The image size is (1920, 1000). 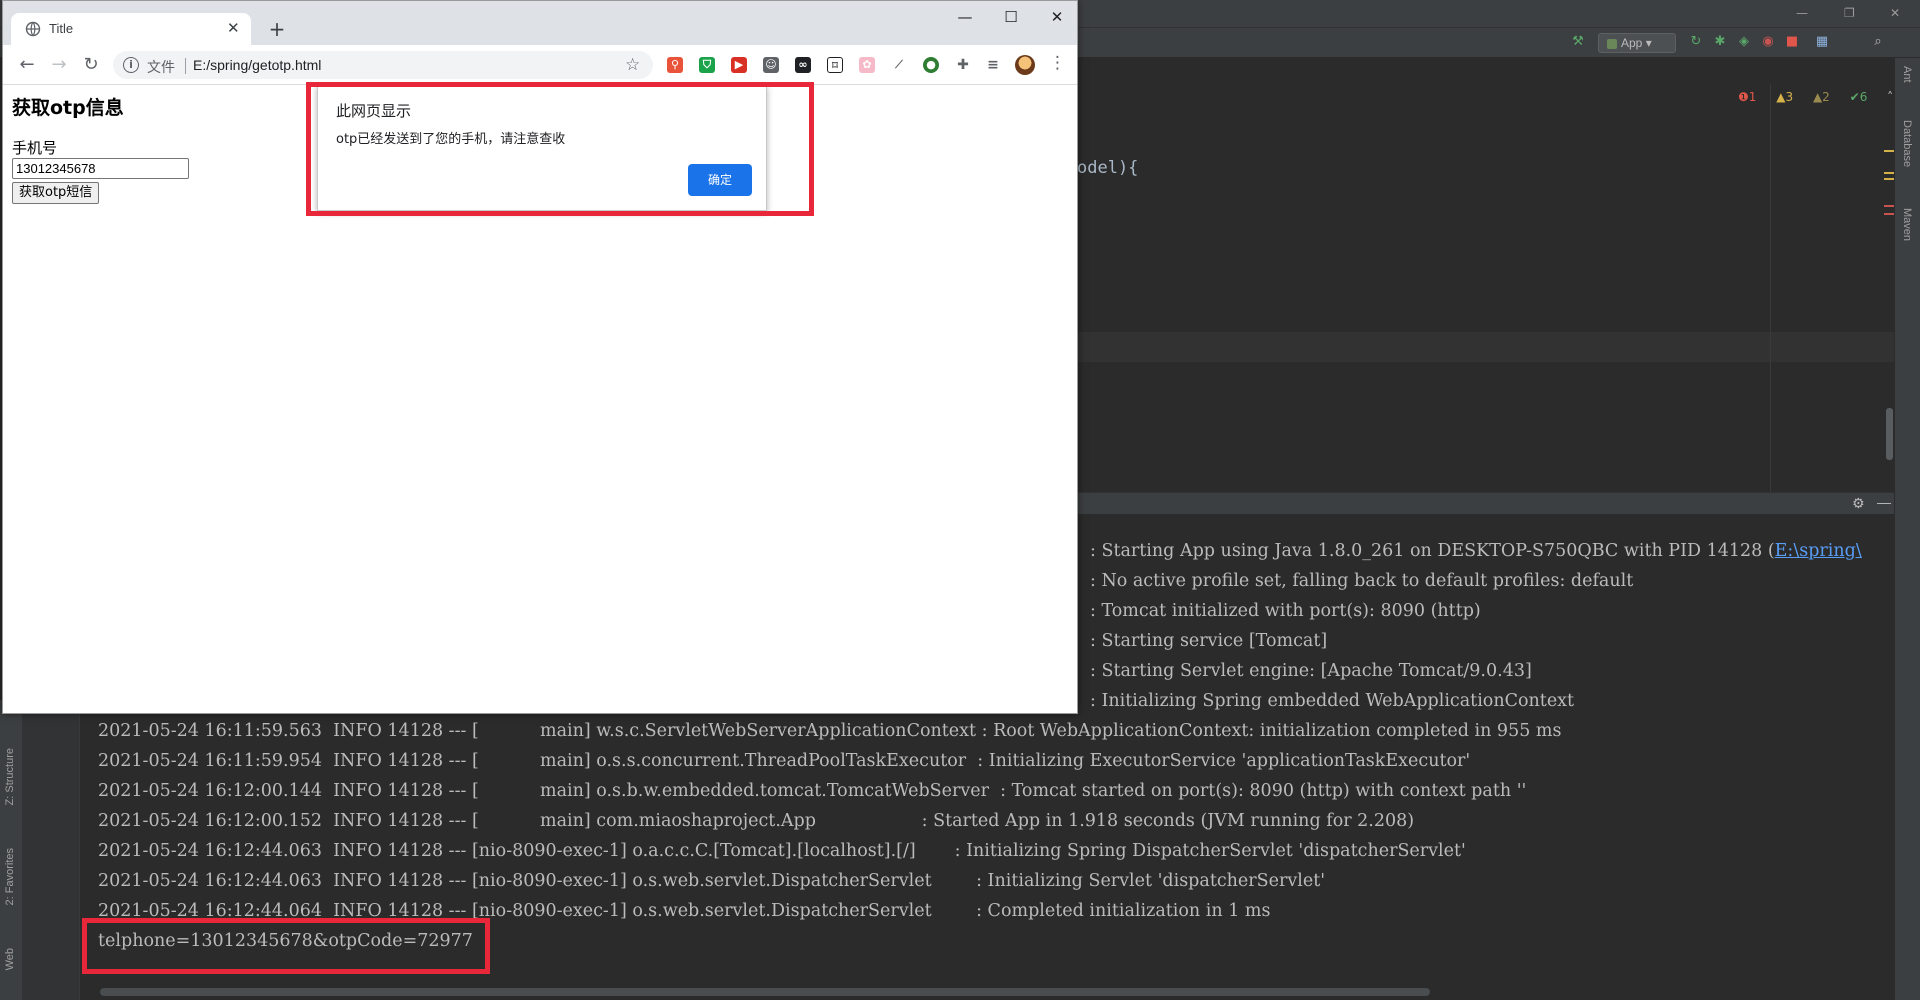 What do you see at coordinates (1612, 43) in the screenshot?
I see `app-config-icon` at bounding box center [1612, 43].